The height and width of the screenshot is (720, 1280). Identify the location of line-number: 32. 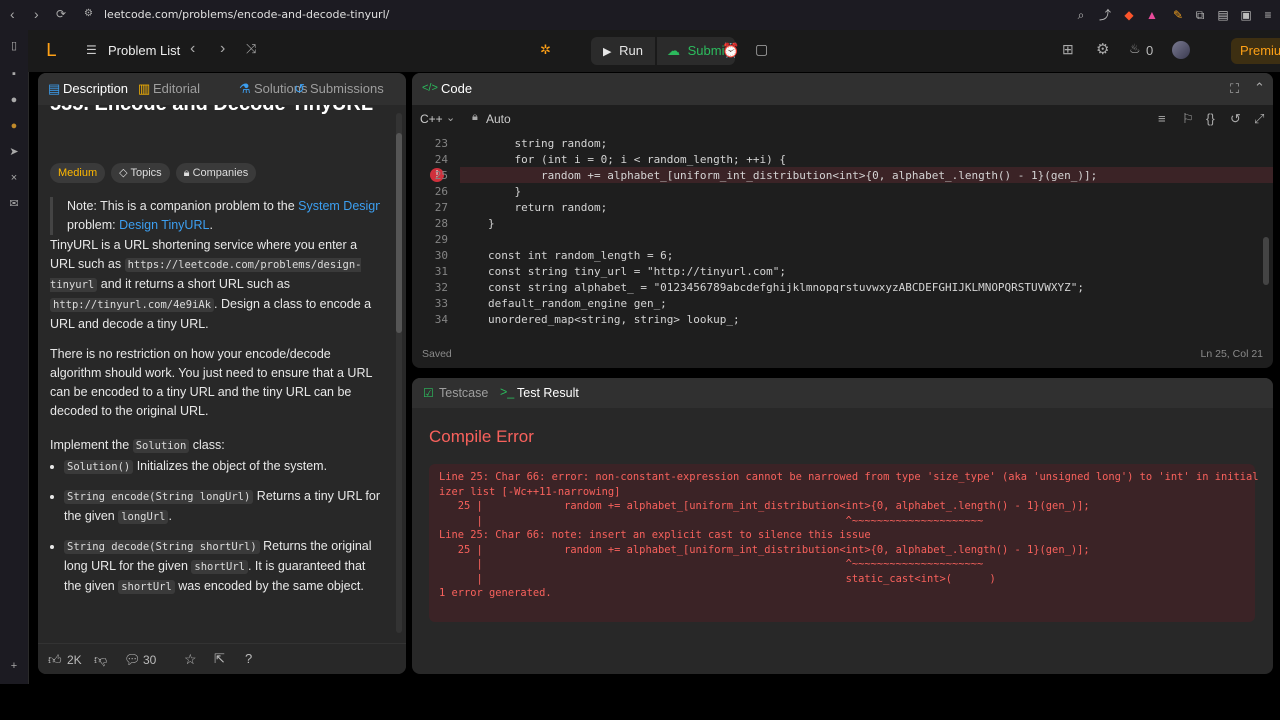
(441, 287).